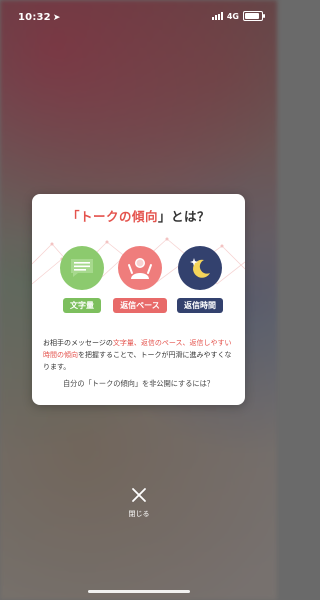 This screenshot has width=320, height=600. Describe the element at coordinates (140, 305) in the screenshot. I see `feature-label: 返信ペース` at that location.